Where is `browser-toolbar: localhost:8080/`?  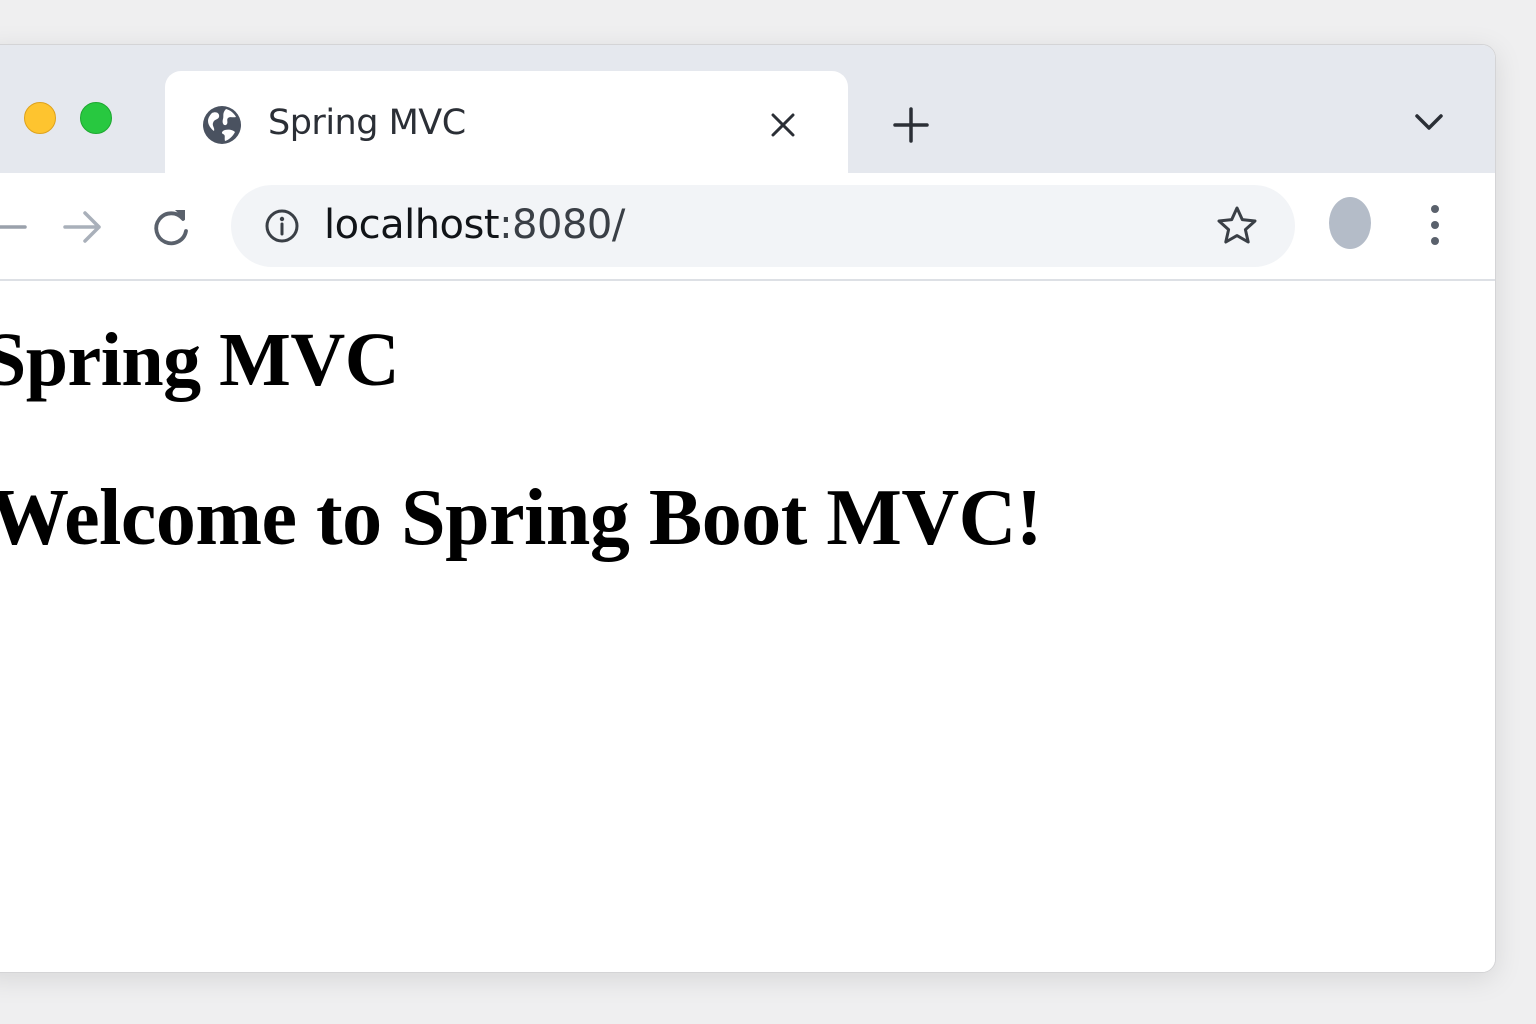
browser-toolbar: localhost:8080/ is located at coordinates (747, 227).